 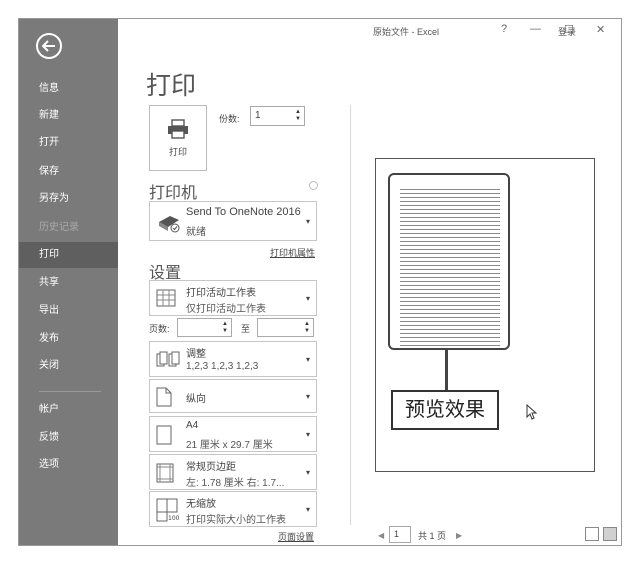 I want to click on printer-icon, so click(x=178, y=128).